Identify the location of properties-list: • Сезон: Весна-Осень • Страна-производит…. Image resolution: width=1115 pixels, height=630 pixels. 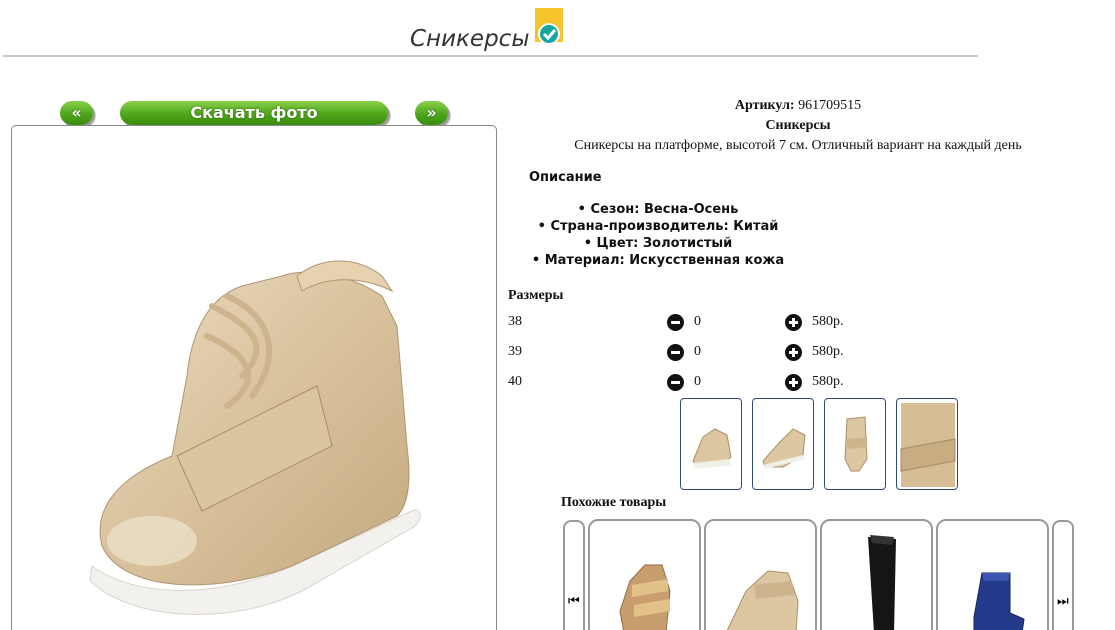
(658, 235).